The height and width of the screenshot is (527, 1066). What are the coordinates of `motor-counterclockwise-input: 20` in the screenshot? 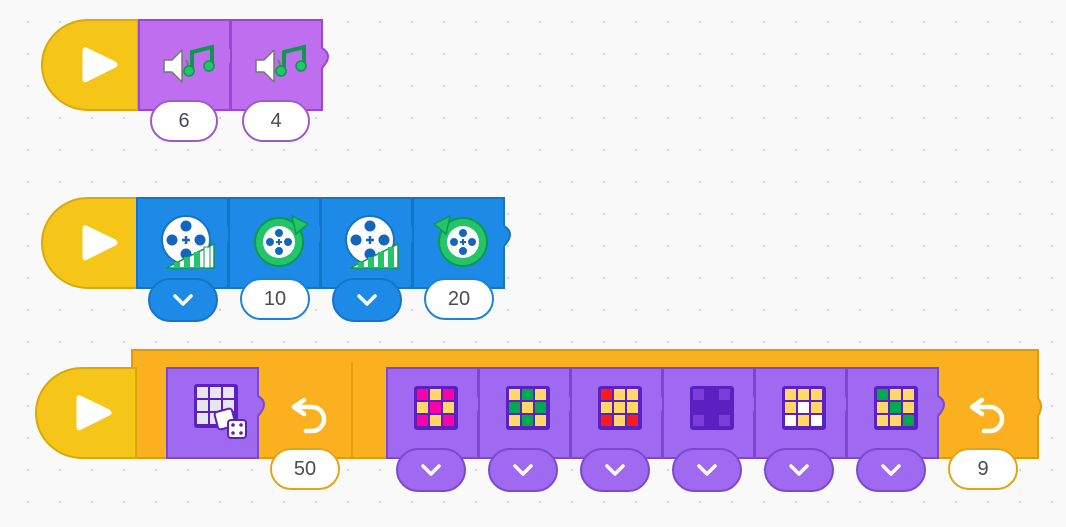 It's located at (459, 299).